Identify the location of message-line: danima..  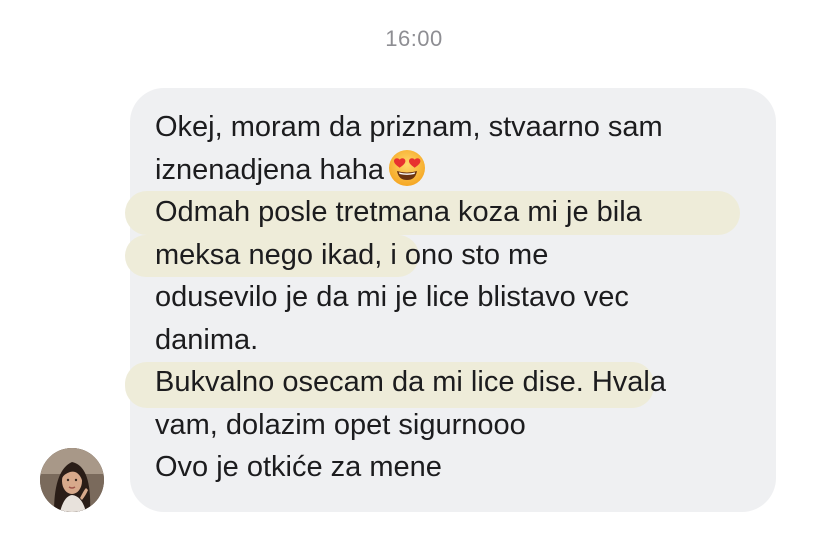
(207, 339).